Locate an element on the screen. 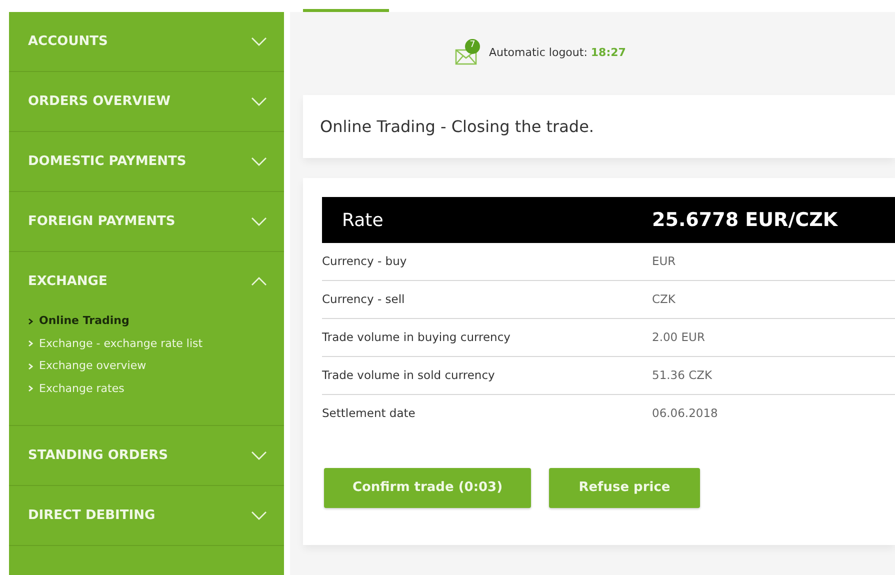  menu-section-header: STANDING ORDERS is located at coordinates (146, 455).